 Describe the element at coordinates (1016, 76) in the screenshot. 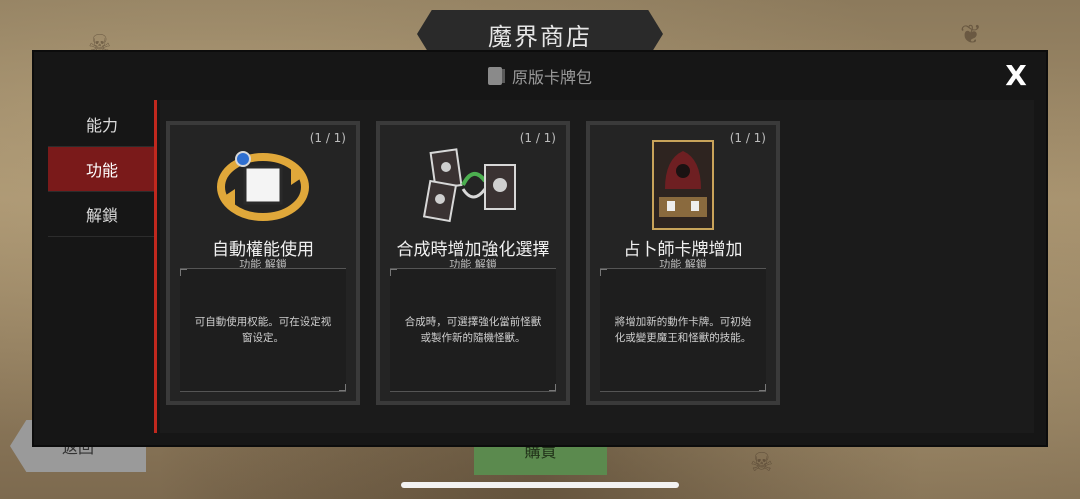

I see `close-button: X` at that location.